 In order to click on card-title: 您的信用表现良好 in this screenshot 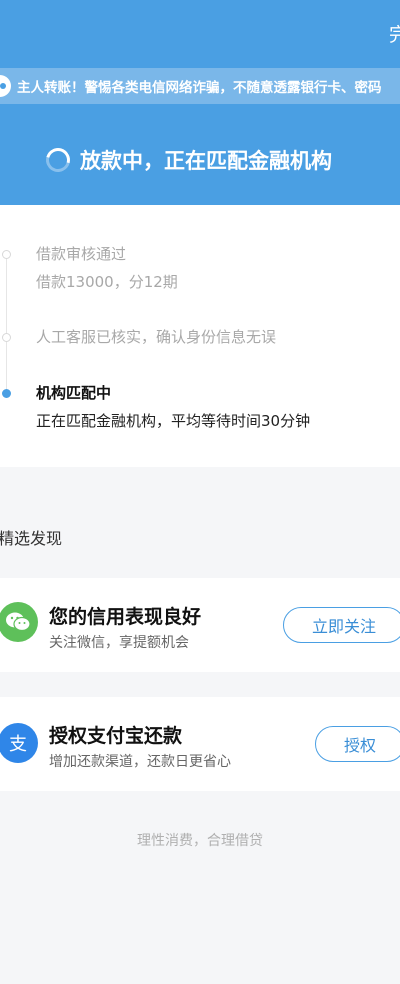, I will do `click(125, 617)`.